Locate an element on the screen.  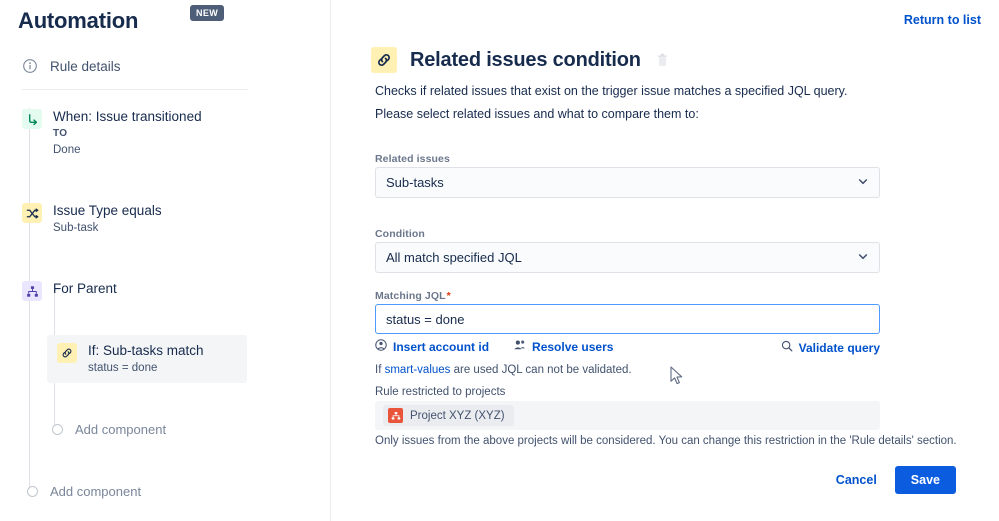
sidebar-divider is located at coordinates (135, 89).